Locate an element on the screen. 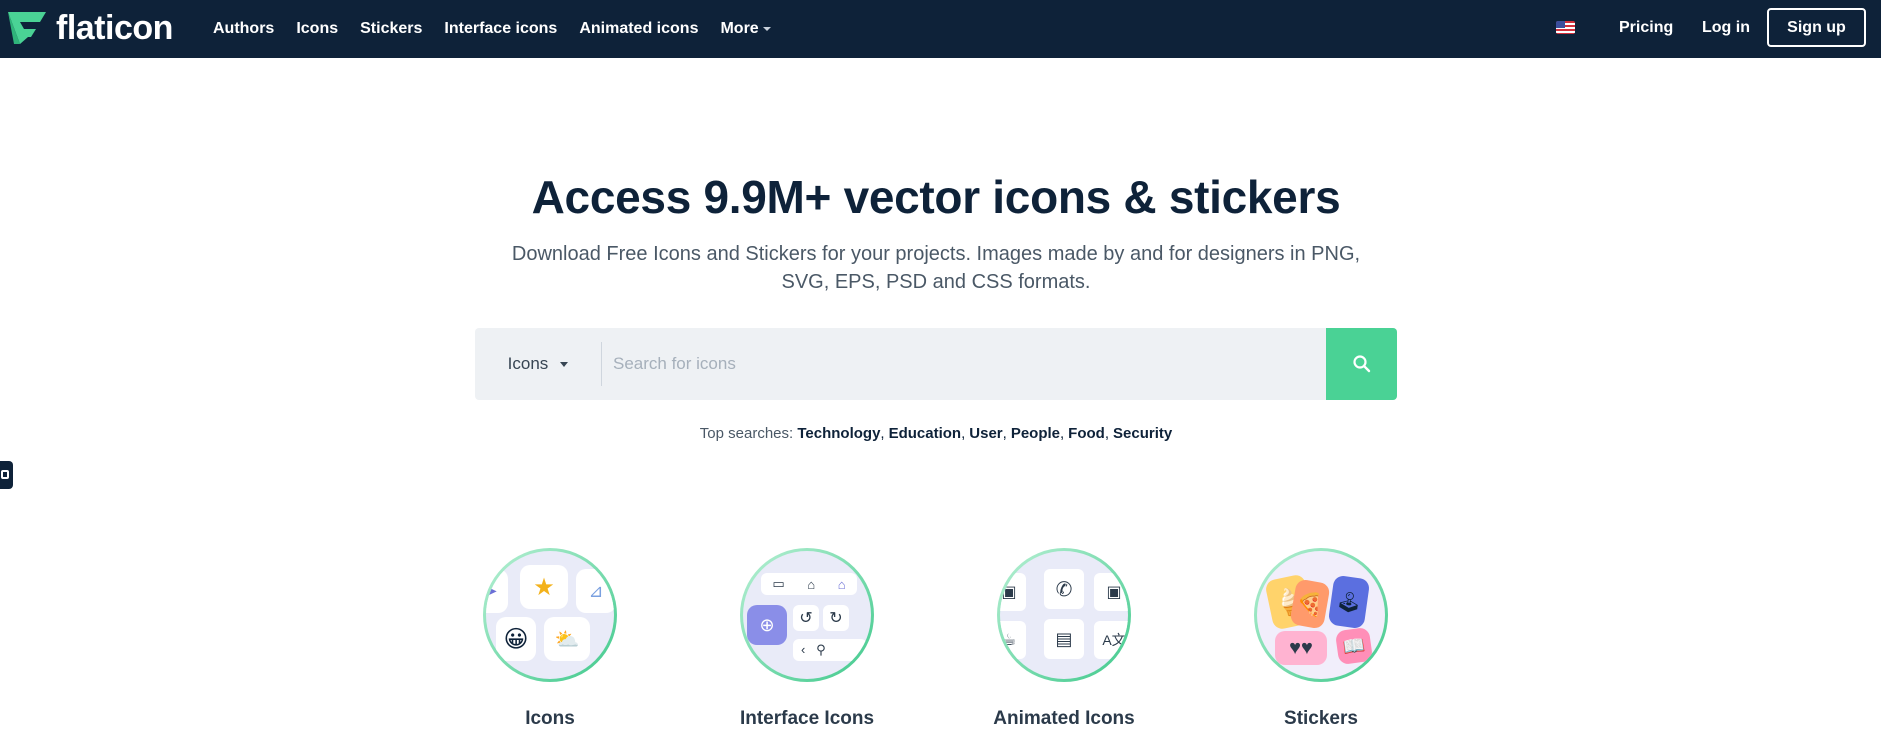  search-type-label: Icons is located at coordinates (528, 363).